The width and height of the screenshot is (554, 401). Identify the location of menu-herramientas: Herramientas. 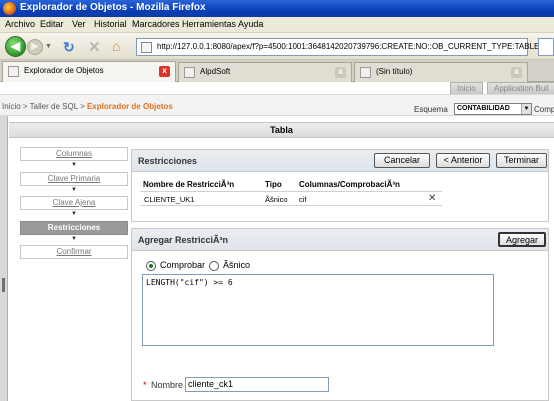
(209, 24).